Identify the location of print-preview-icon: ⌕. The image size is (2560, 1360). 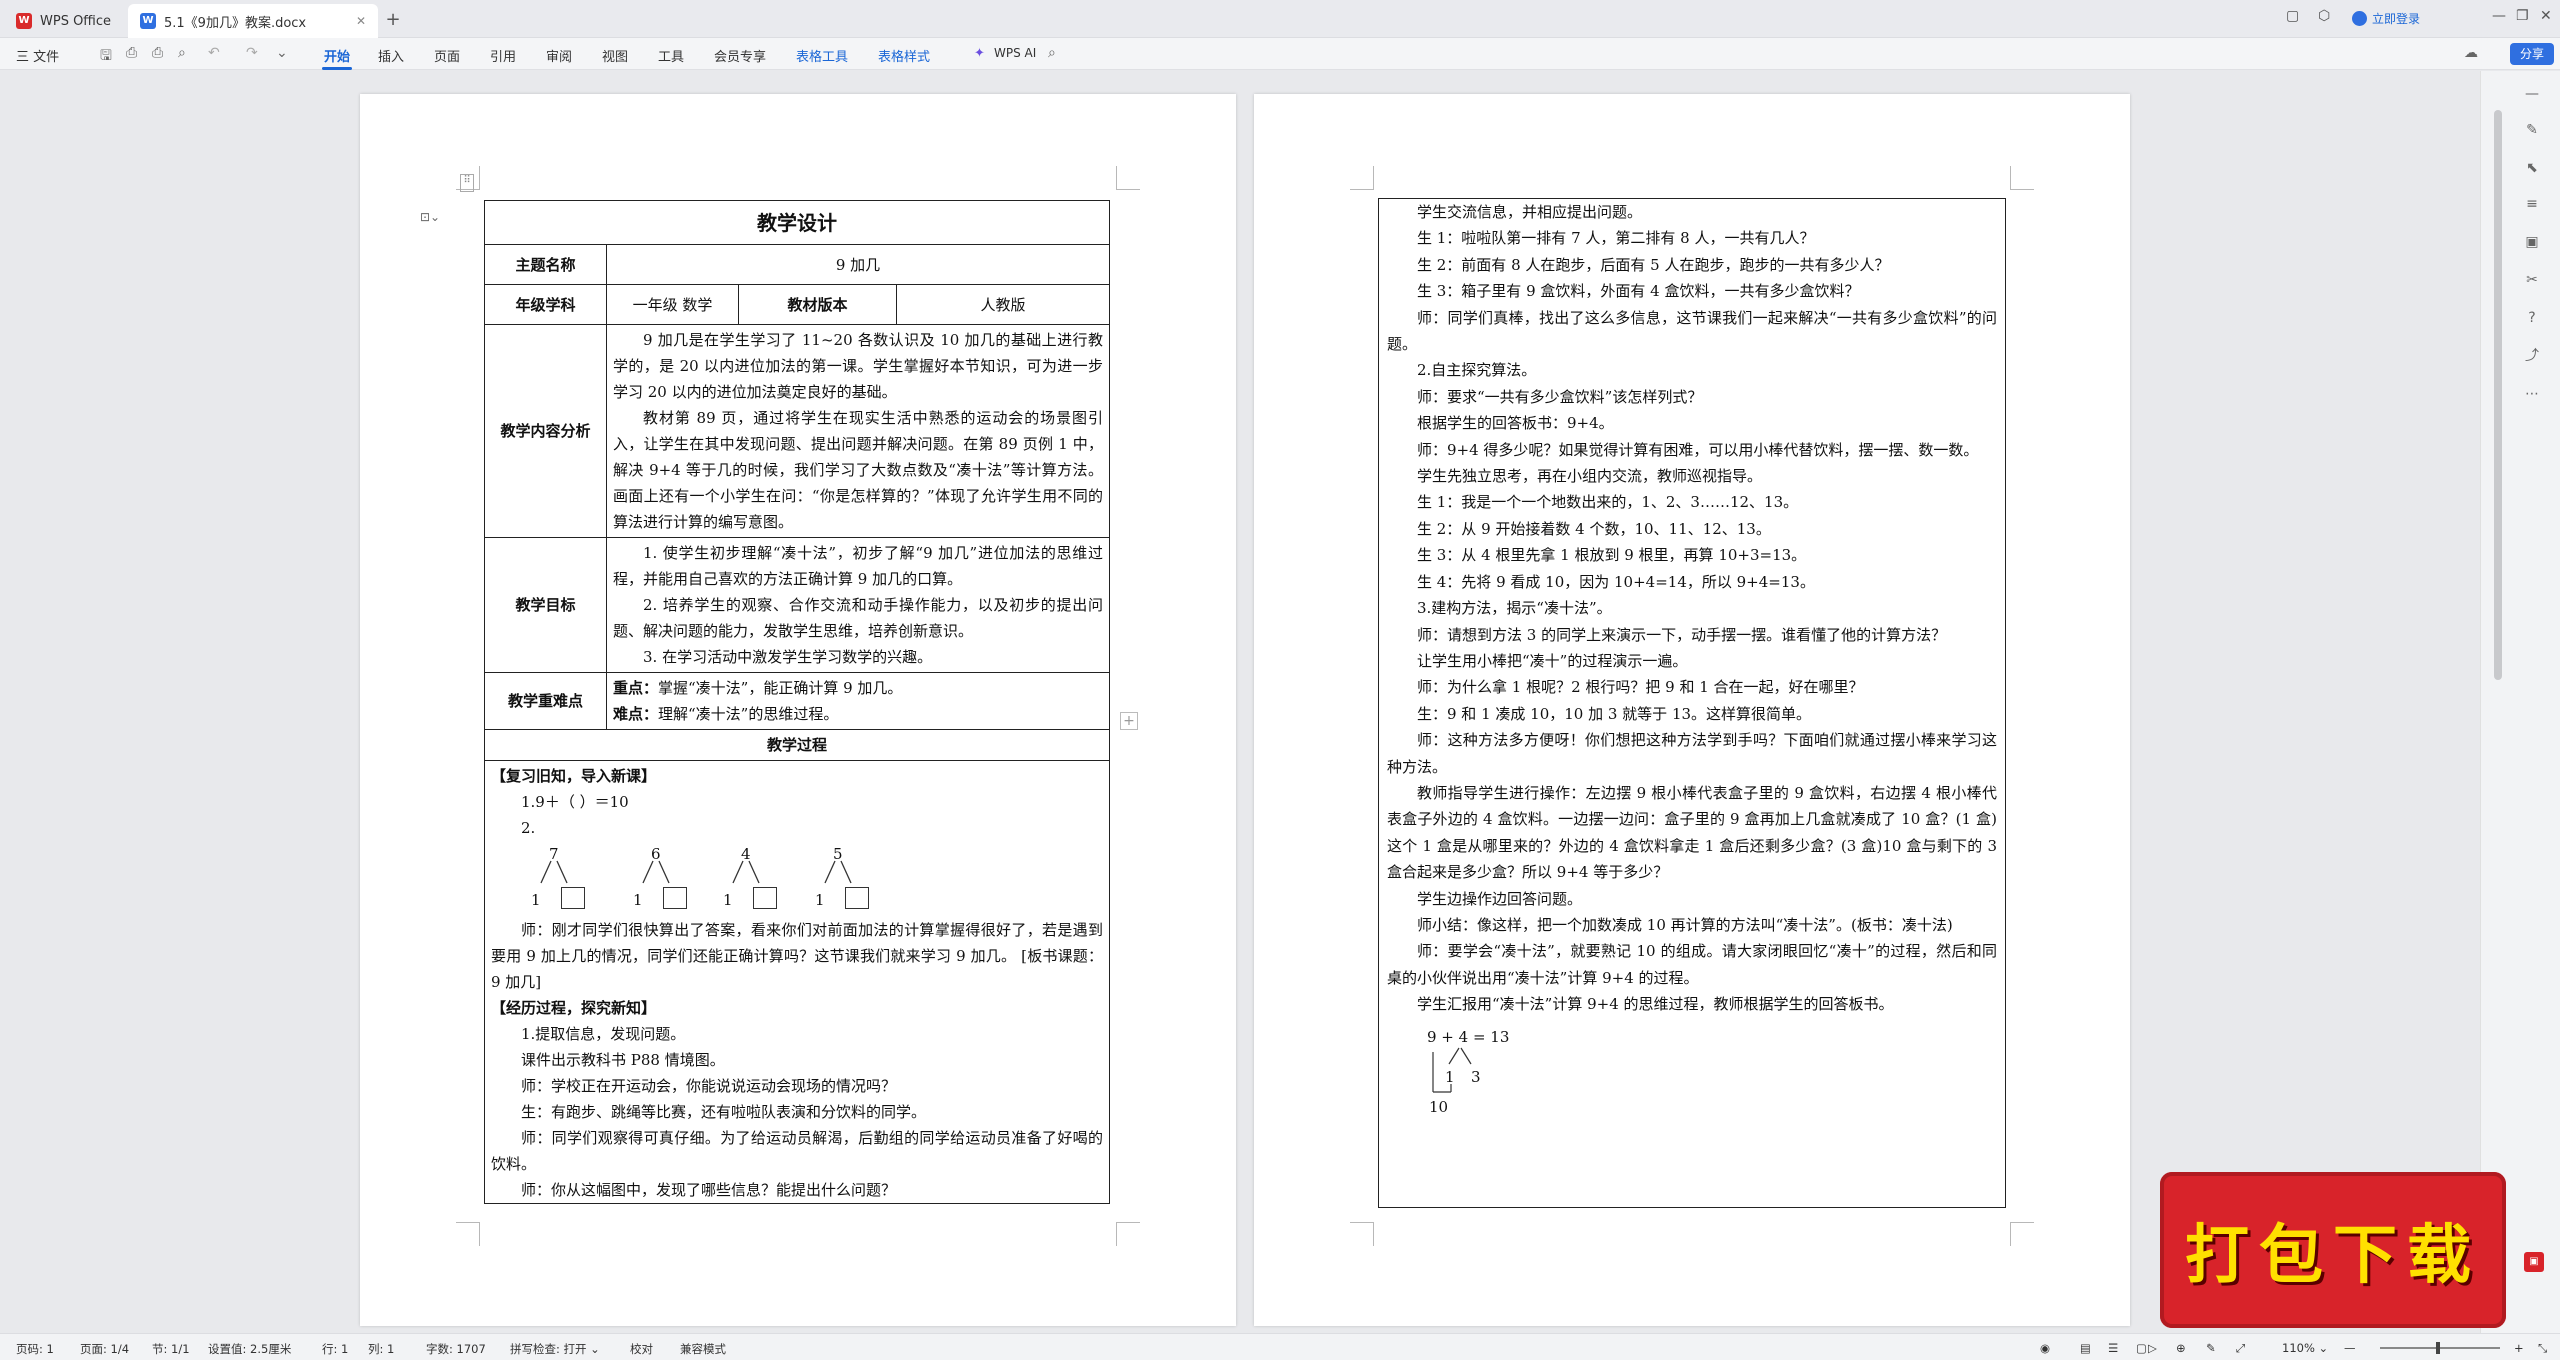
(182, 53).